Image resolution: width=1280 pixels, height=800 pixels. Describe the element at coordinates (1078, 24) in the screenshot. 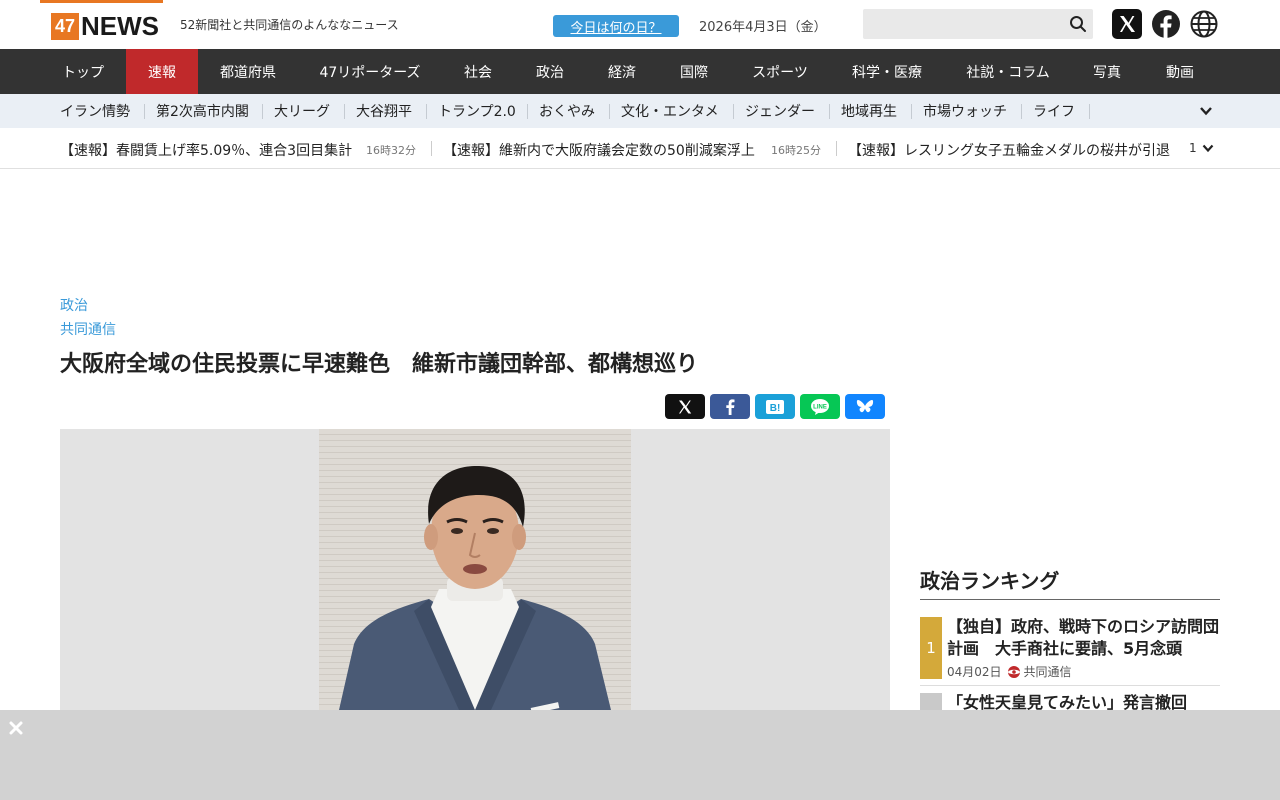

I see `search-icon` at that location.